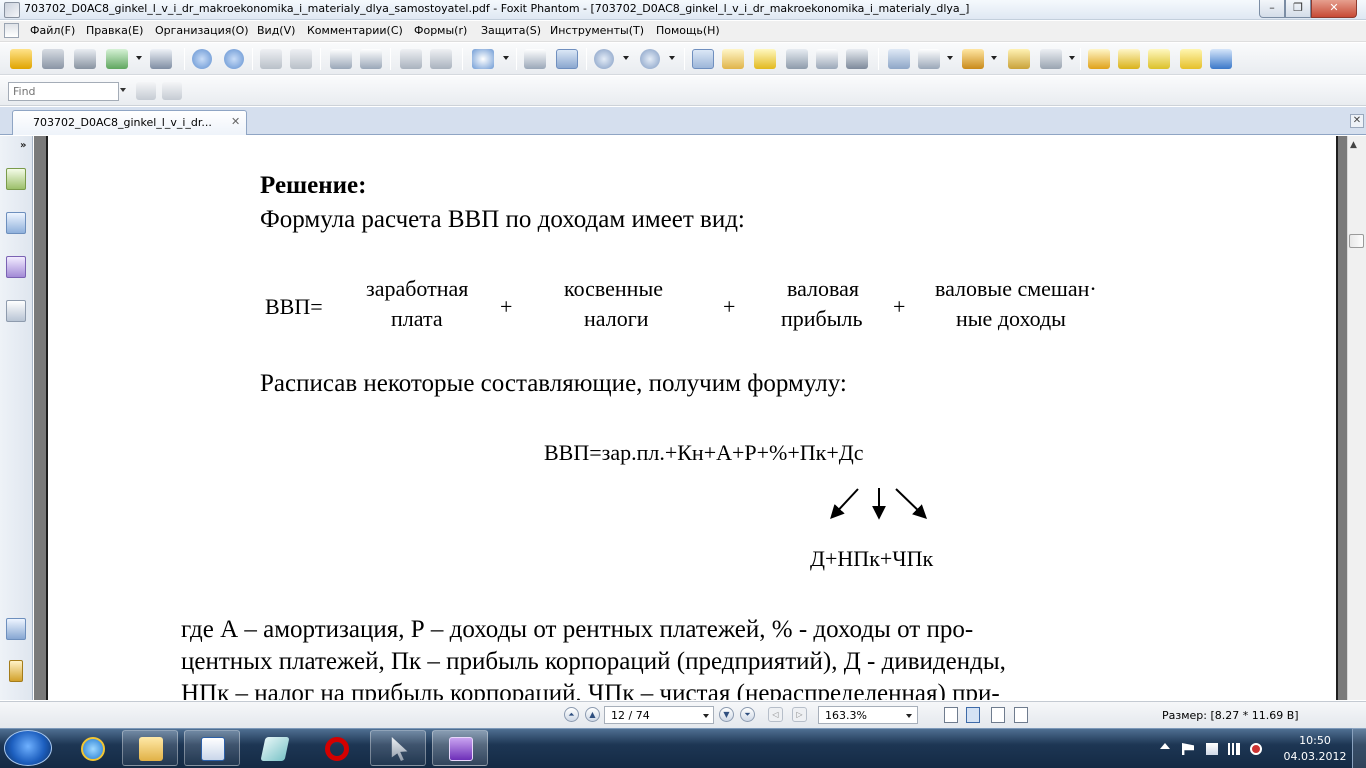  What do you see at coordinates (1356, 241) in the screenshot?
I see `scrollbar-thumb` at bounding box center [1356, 241].